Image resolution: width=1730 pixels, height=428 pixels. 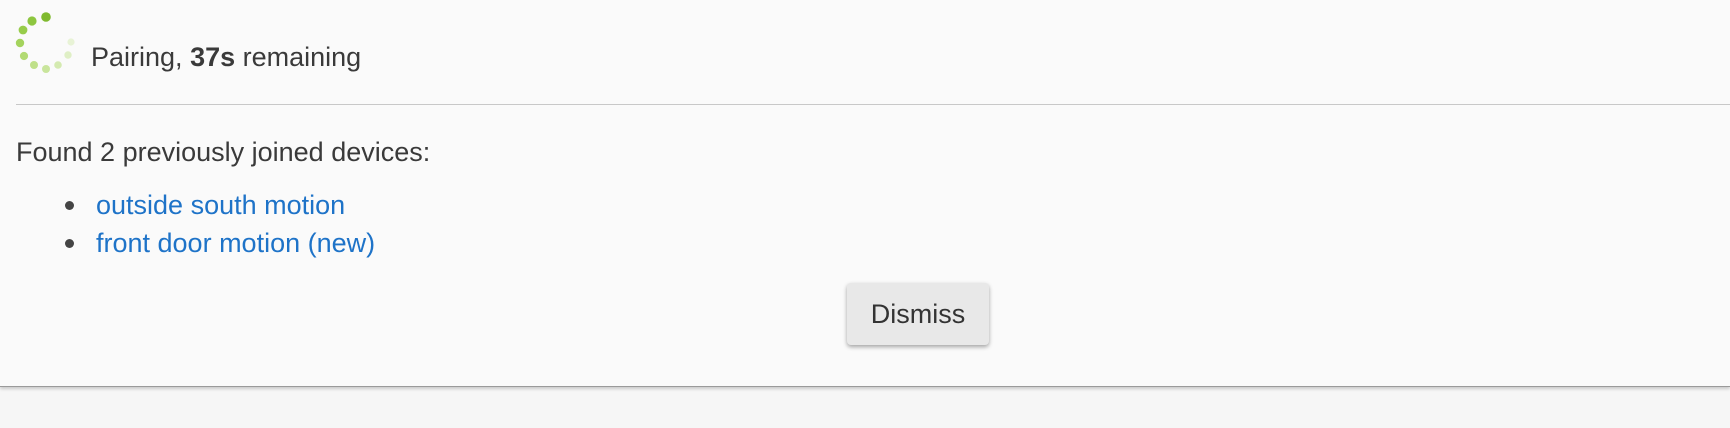 I want to click on pairing-status: Pairing, 37s remaining, so click(x=226, y=57).